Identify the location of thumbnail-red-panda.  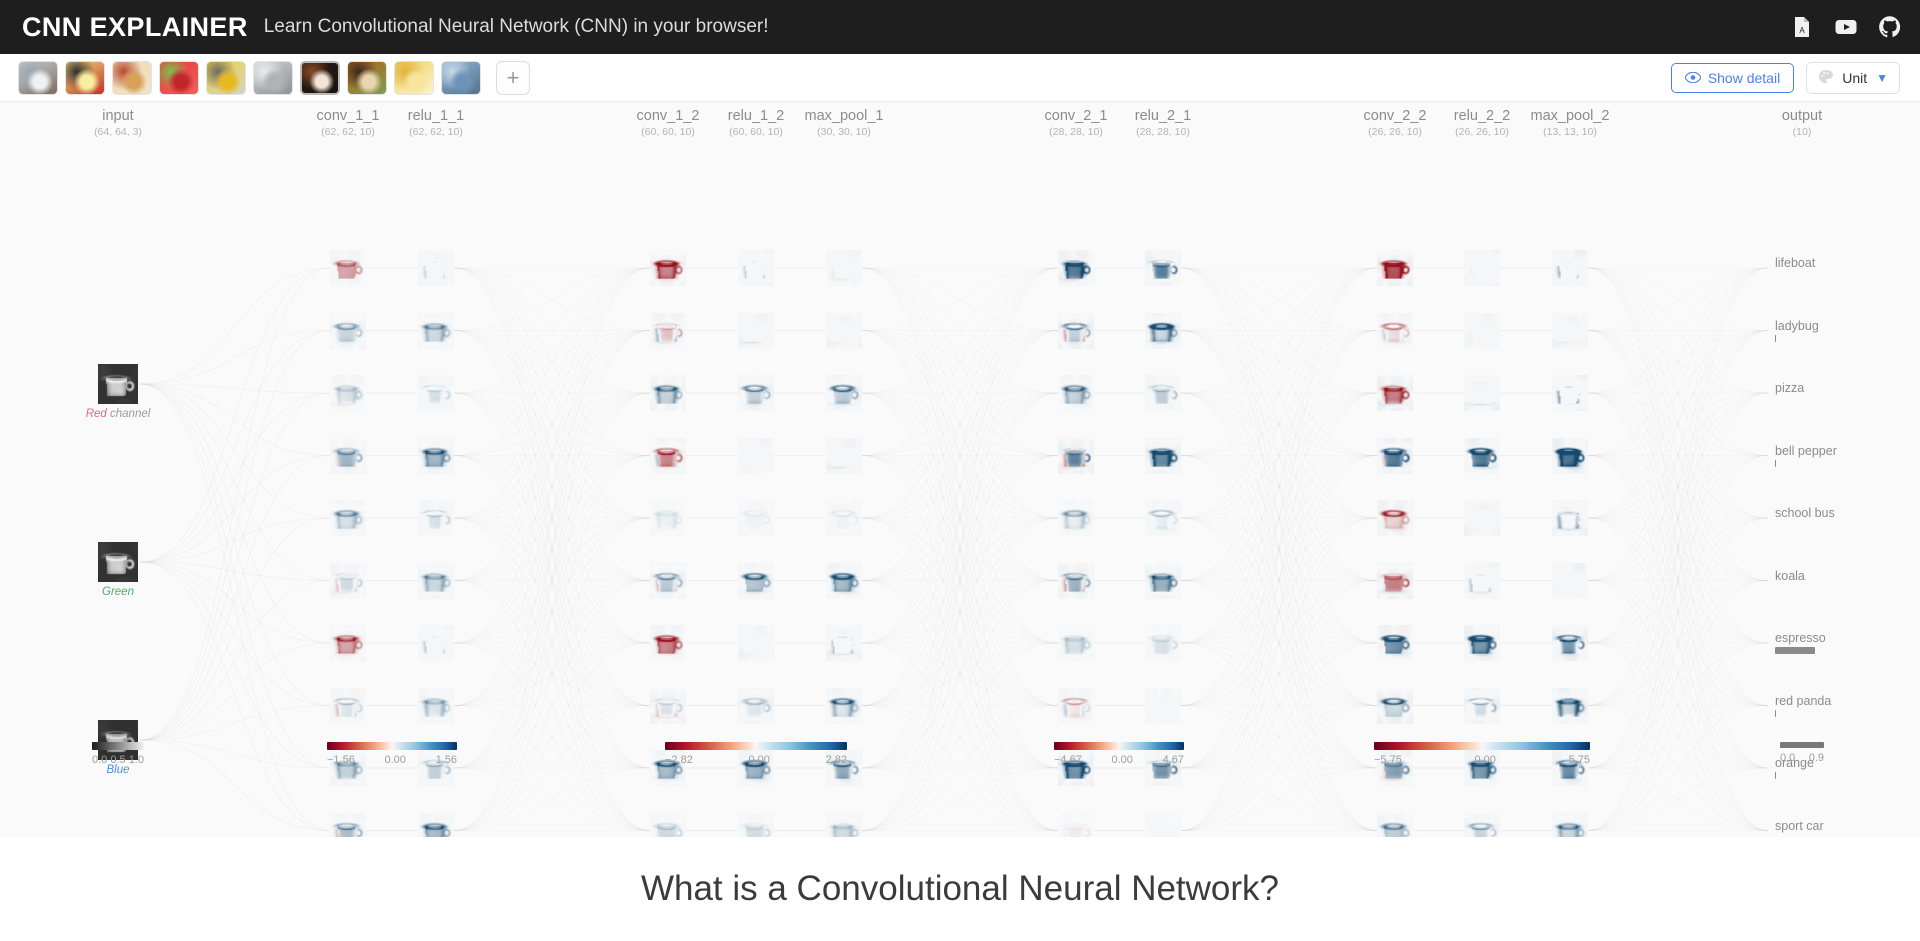
(367, 77).